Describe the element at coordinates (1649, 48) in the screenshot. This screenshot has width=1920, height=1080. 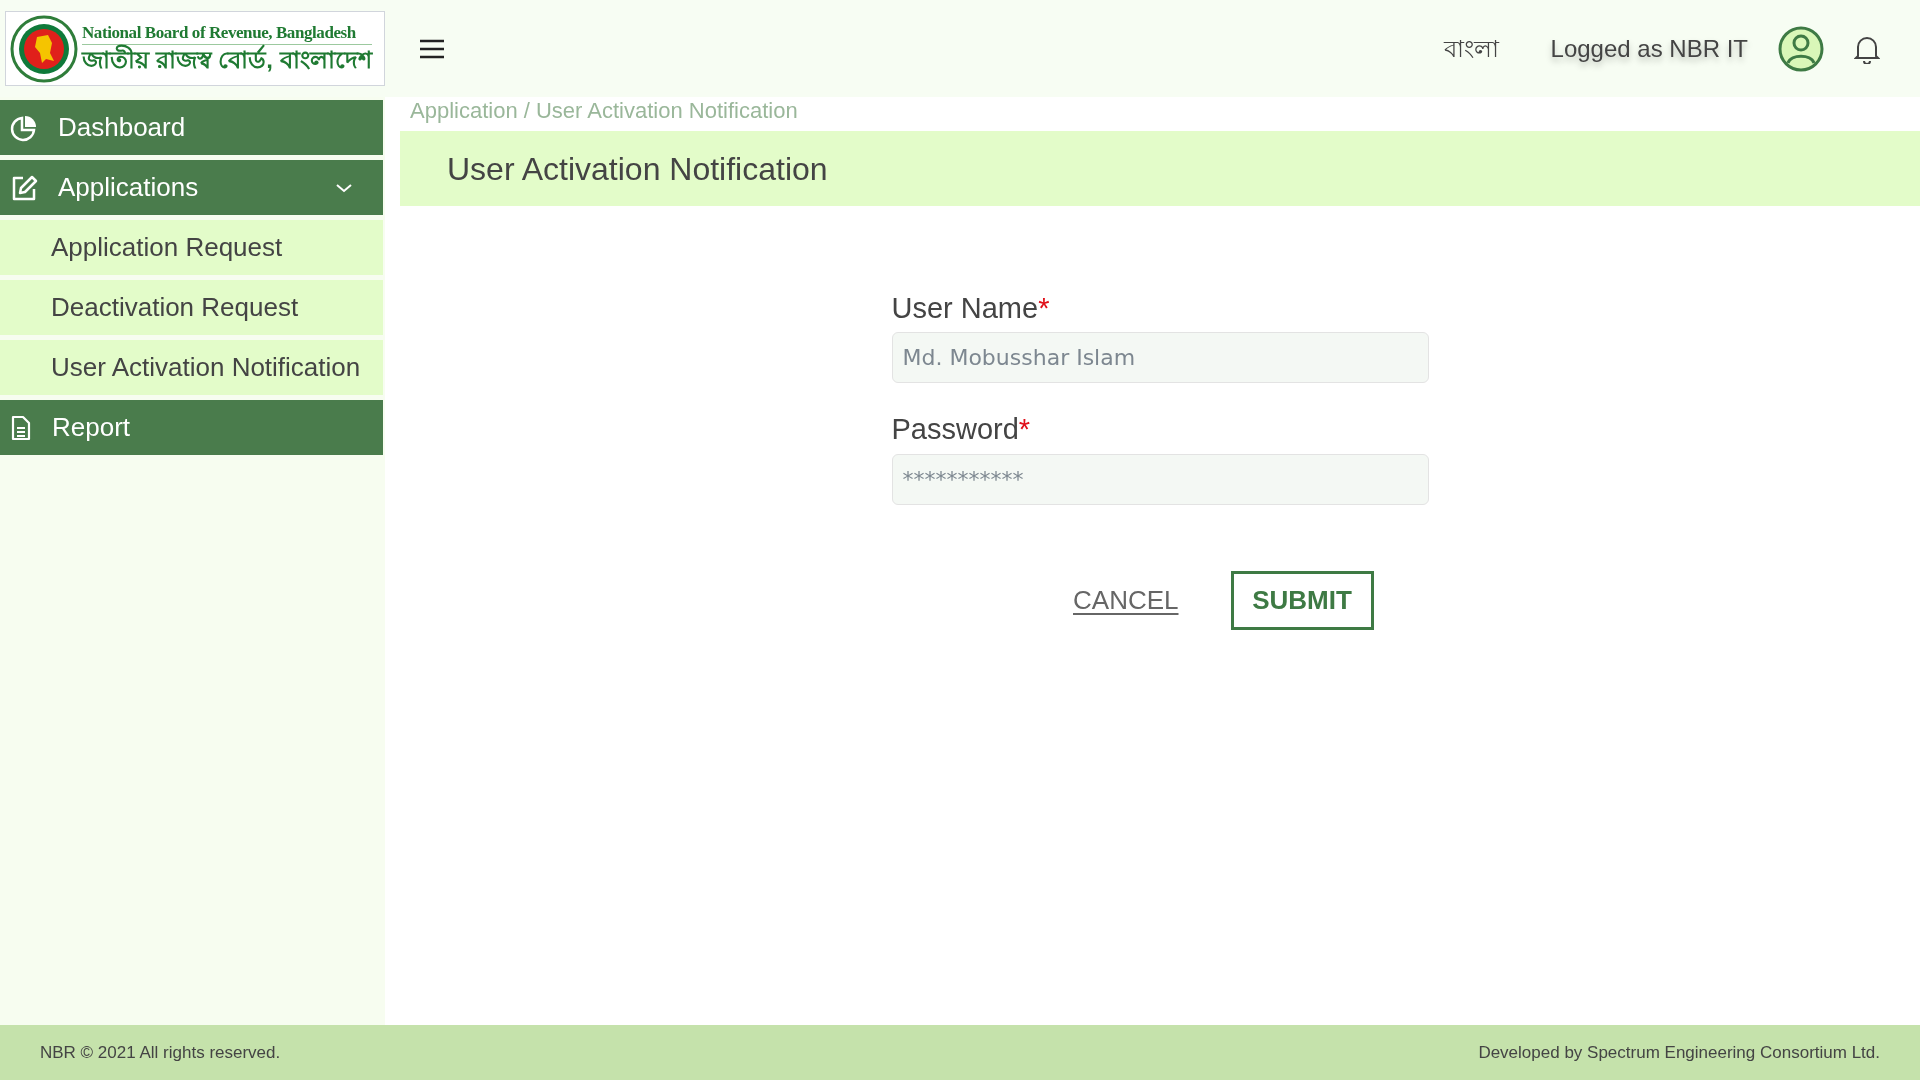
I see `user-label: Logged as NBR IT` at that location.